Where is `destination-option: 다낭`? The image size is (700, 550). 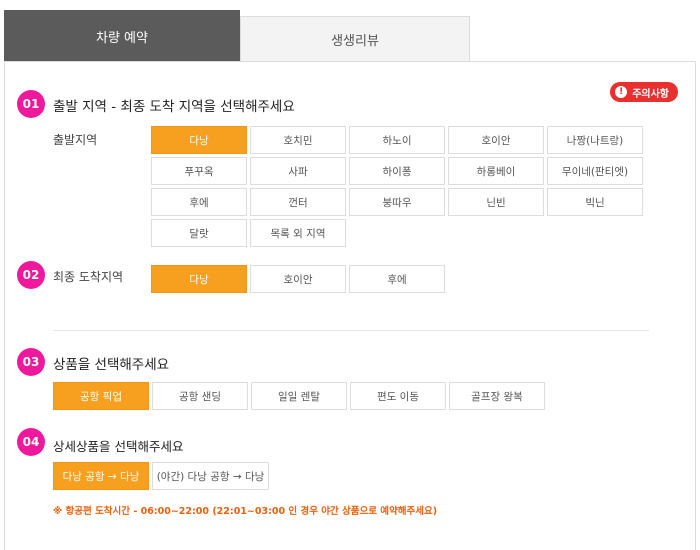
destination-option: 다낭 is located at coordinates (199, 279).